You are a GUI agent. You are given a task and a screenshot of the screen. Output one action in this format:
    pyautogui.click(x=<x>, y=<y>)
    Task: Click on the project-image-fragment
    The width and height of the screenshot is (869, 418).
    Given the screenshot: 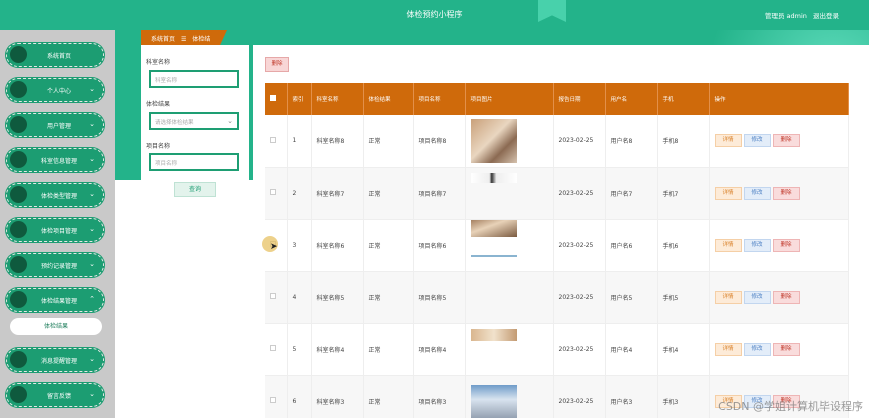 What is the action you would take?
    pyautogui.click(x=493, y=256)
    